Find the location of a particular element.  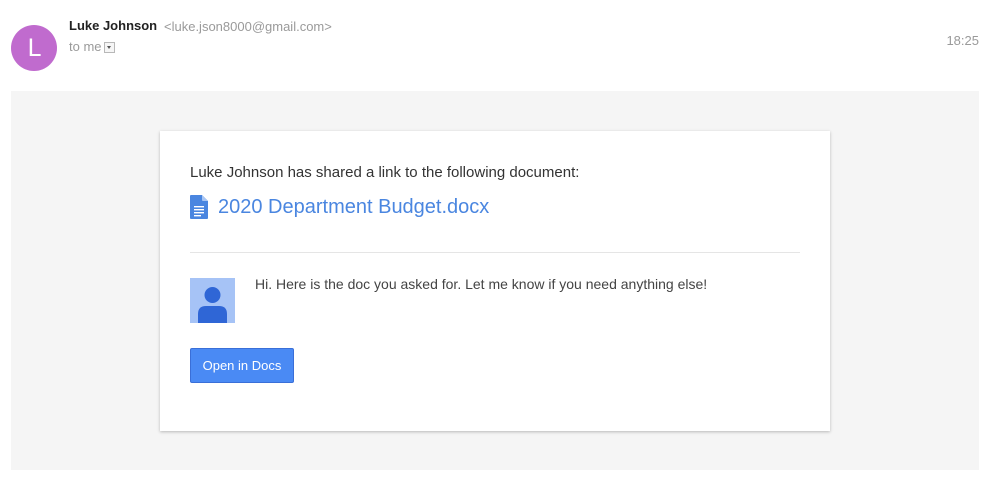

document-title: 2020 Department Budget.docx is located at coordinates (353, 207).